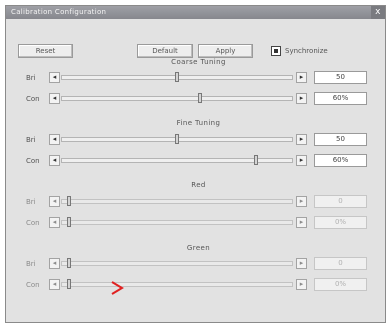 Image resolution: width=391 pixels, height=329 pixels. What do you see at coordinates (198, 248) in the screenshot?
I see `section-title: Green` at bounding box center [198, 248].